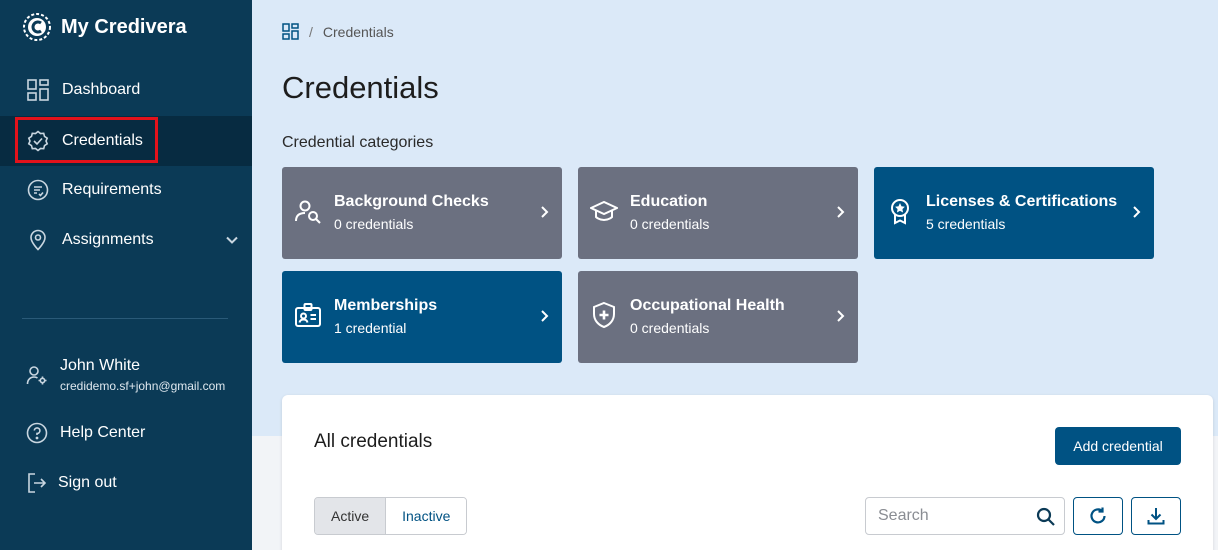  I want to click on user-search-icon, so click(308, 212).